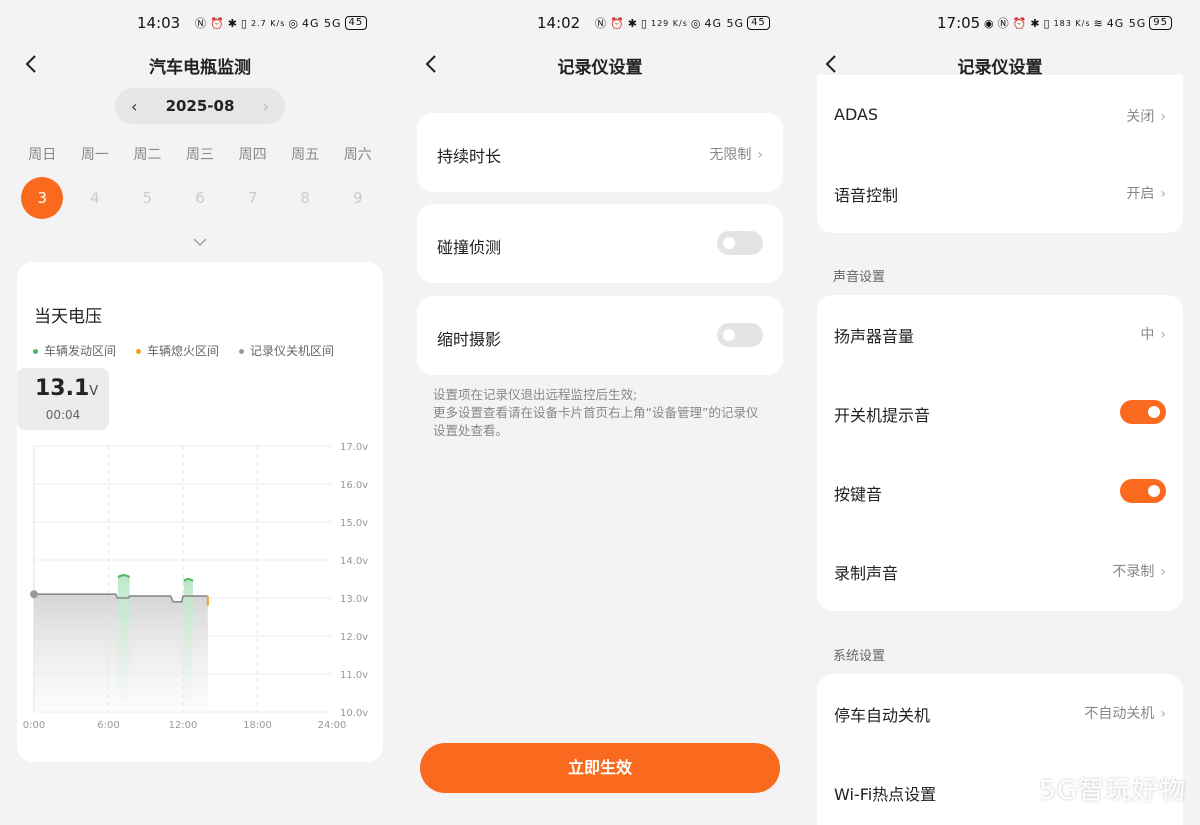  Describe the element at coordinates (559, 23) in the screenshot. I see `status-time: 14:02` at that location.